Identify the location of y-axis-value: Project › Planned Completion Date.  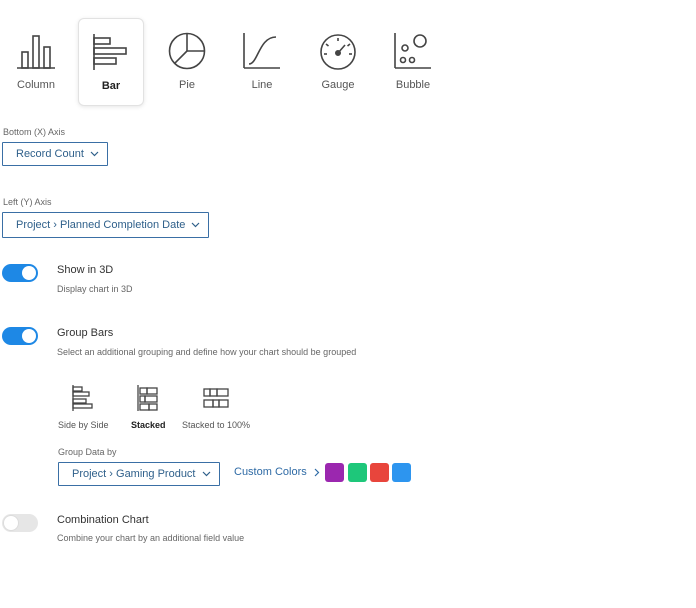
(101, 225).